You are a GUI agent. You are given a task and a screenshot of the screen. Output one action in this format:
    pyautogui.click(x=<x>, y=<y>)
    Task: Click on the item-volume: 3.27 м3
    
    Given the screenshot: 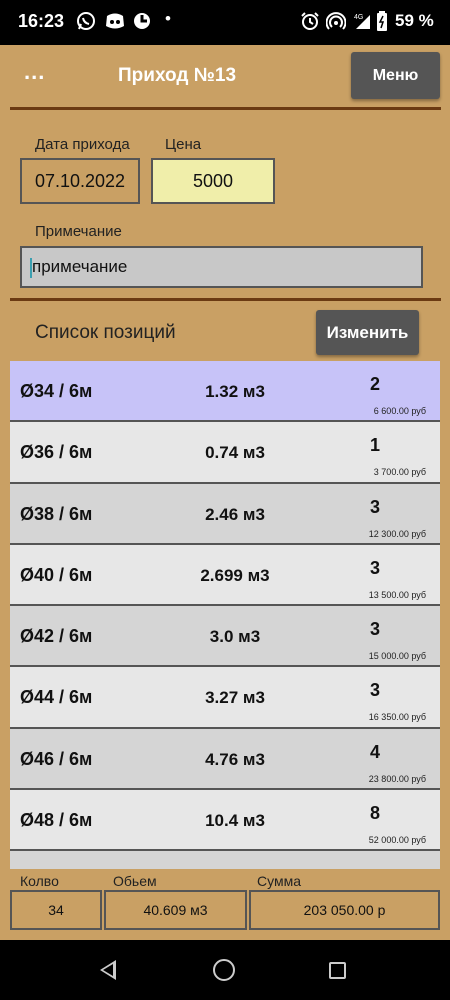 What is the action you would take?
    pyautogui.click(x=235, y=698)
    